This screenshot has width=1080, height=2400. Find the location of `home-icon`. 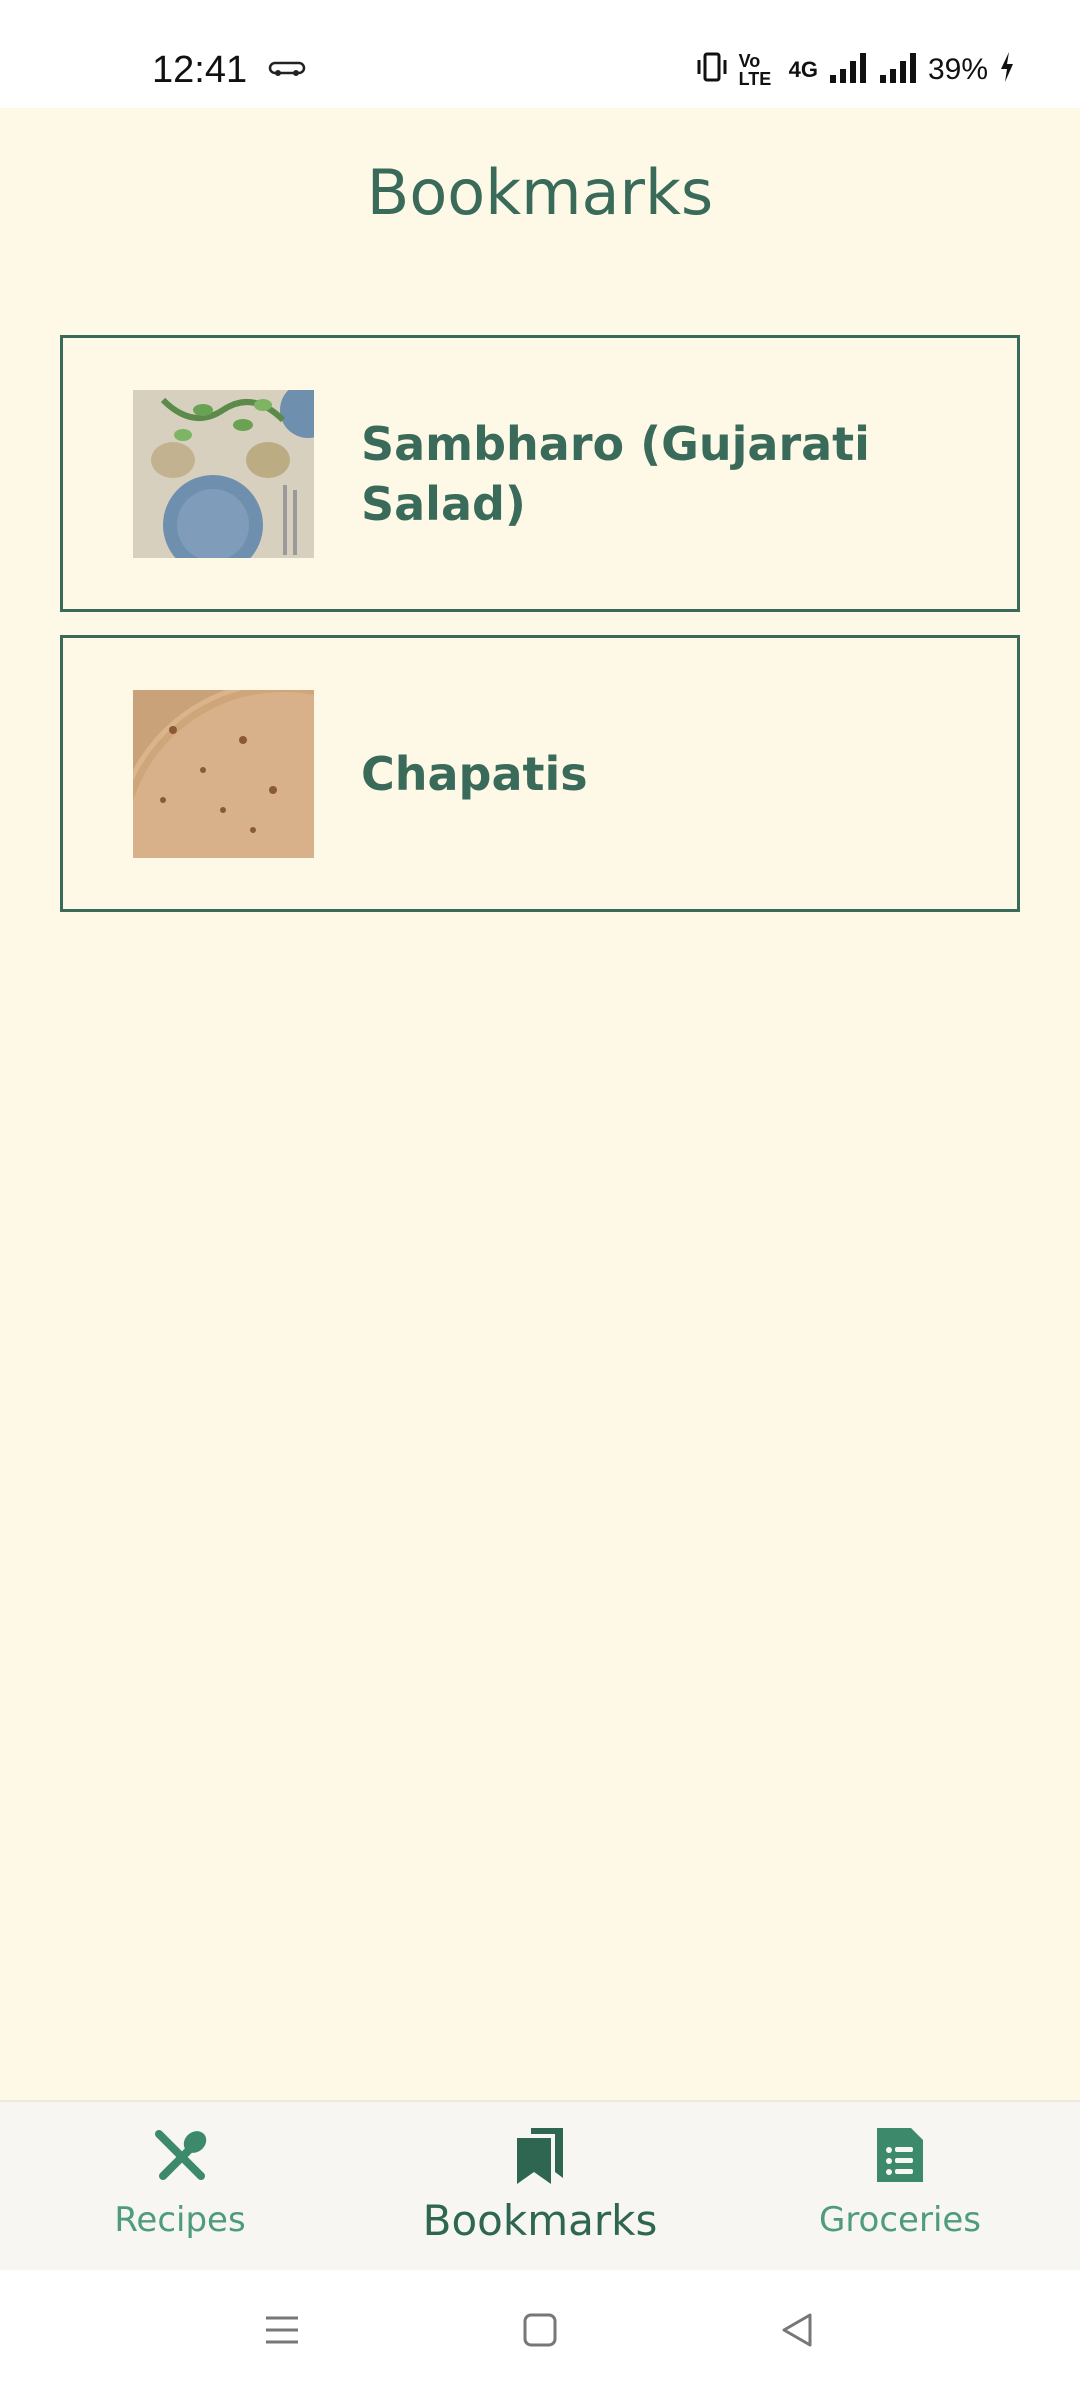

home-icon is located at coordinates (540, 2332).